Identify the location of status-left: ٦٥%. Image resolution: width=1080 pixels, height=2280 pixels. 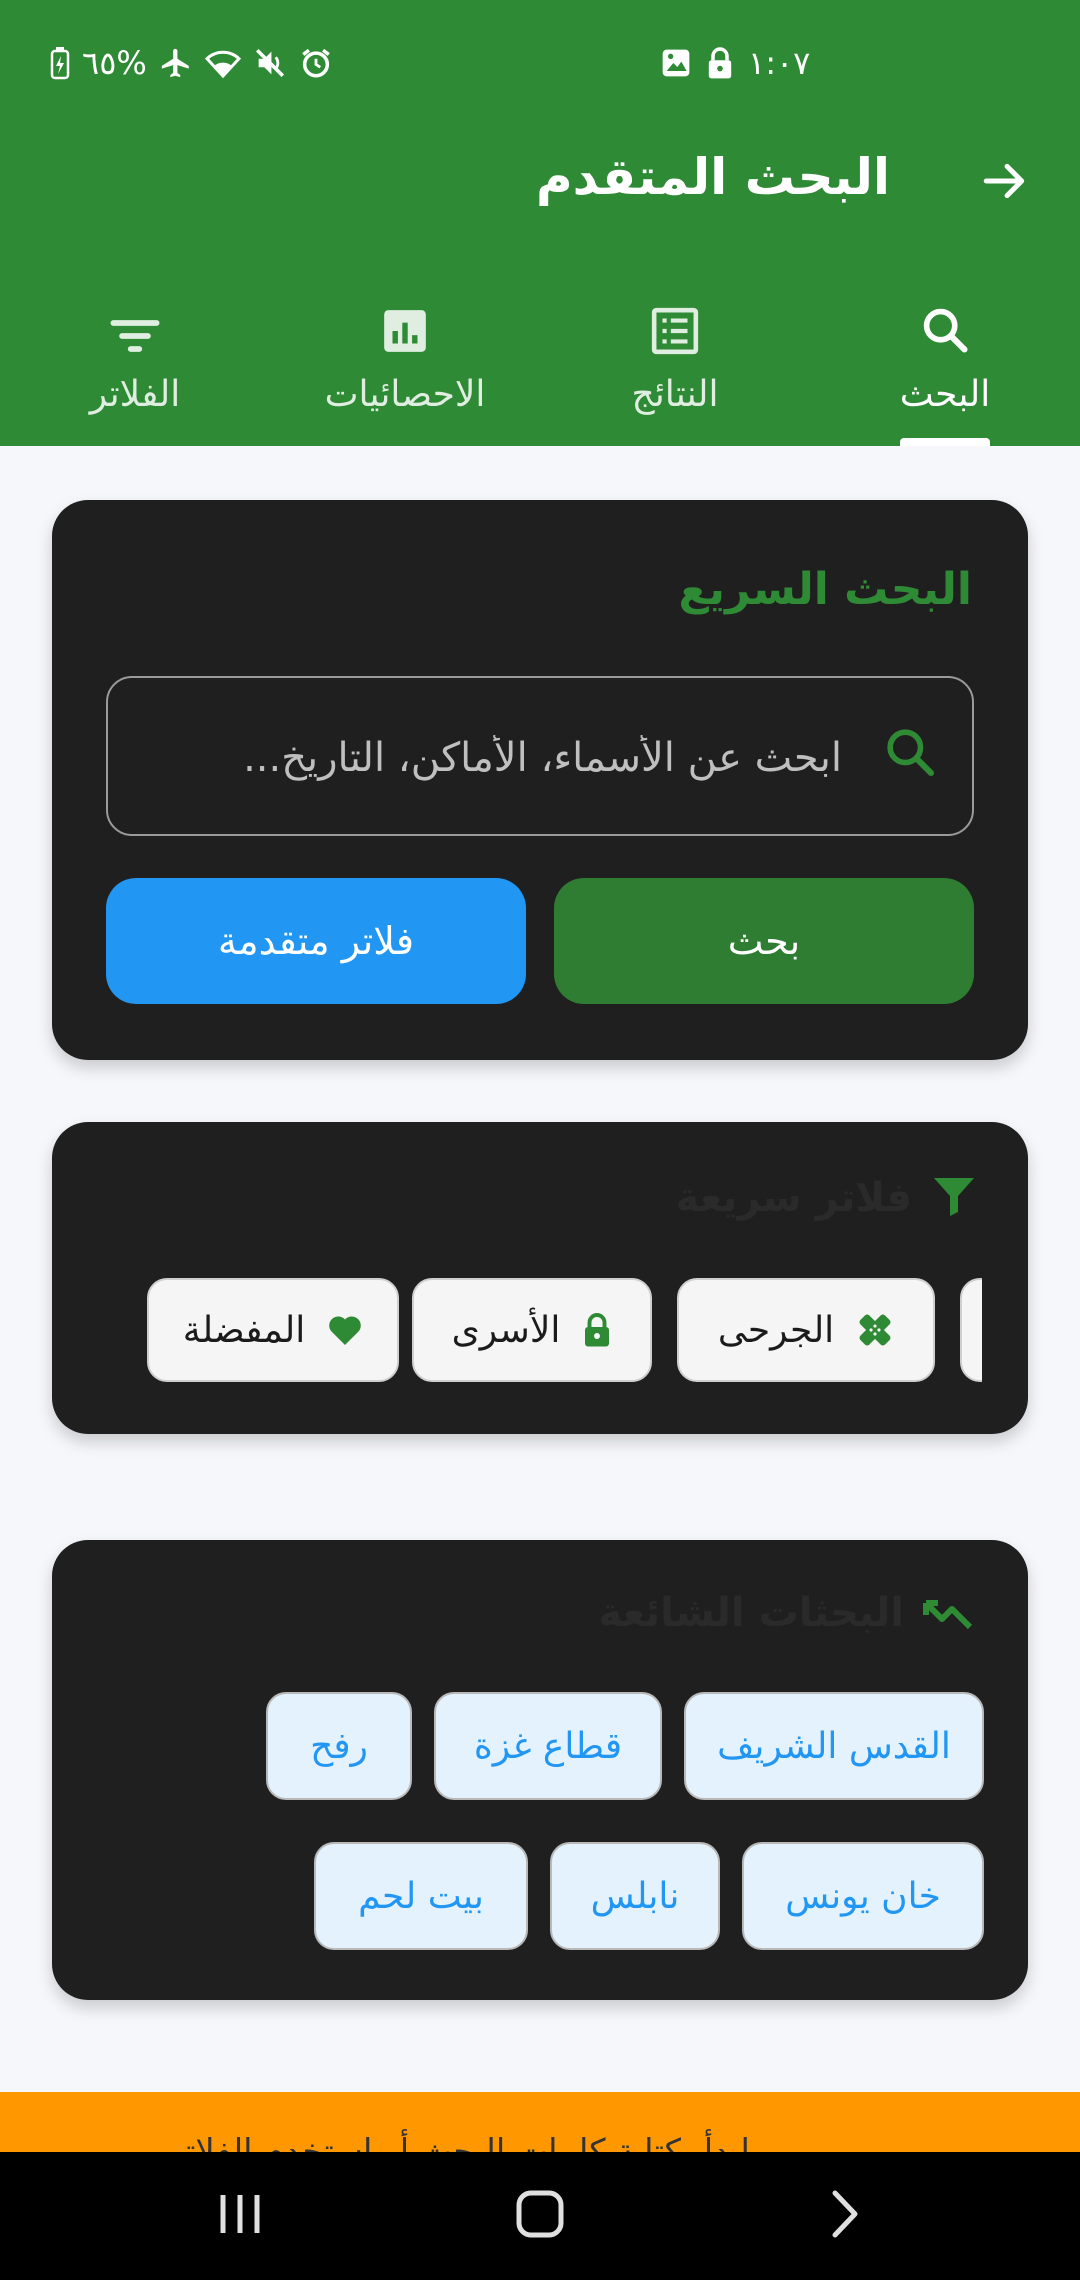
(191, 63).